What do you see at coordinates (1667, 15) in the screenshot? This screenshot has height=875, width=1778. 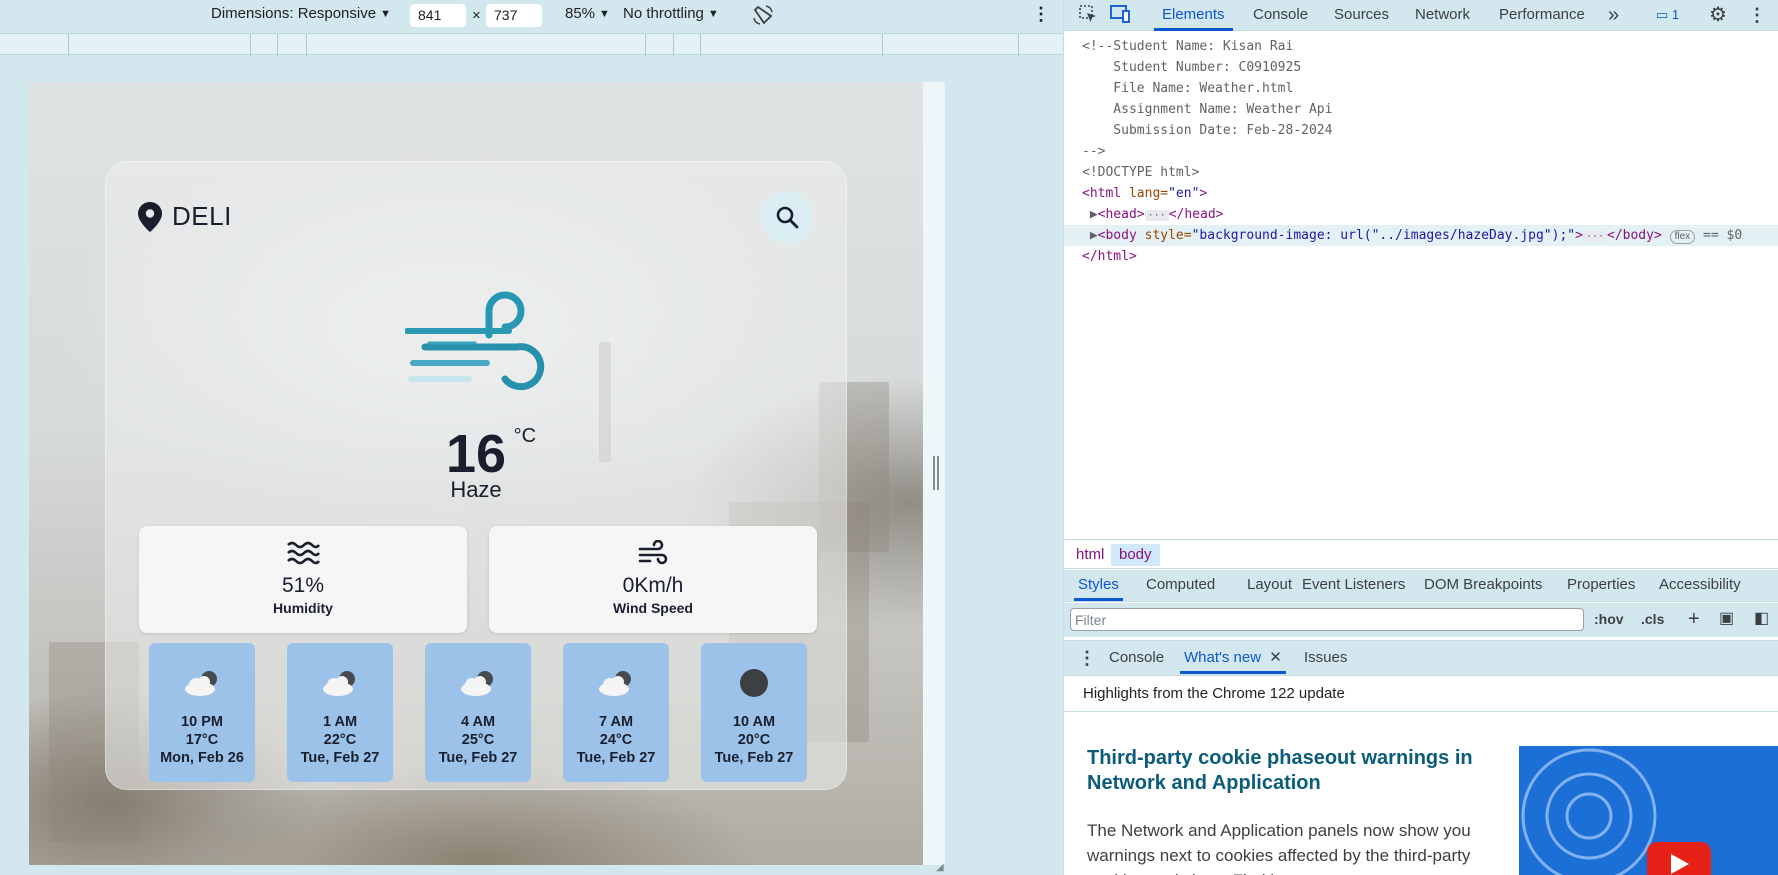 I see `issues-counter: ▭ 1` at bounding box center [1667, 15].